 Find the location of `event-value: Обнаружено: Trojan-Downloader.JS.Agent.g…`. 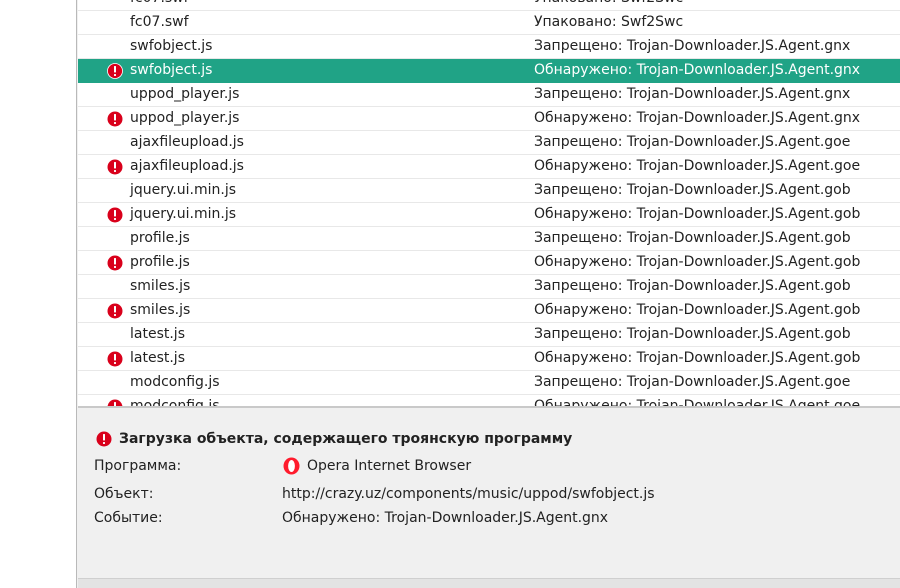

event-value: Обнаружено: Trojan-Downloader.JS.Agent.g… is located at coordinates (445, 518).